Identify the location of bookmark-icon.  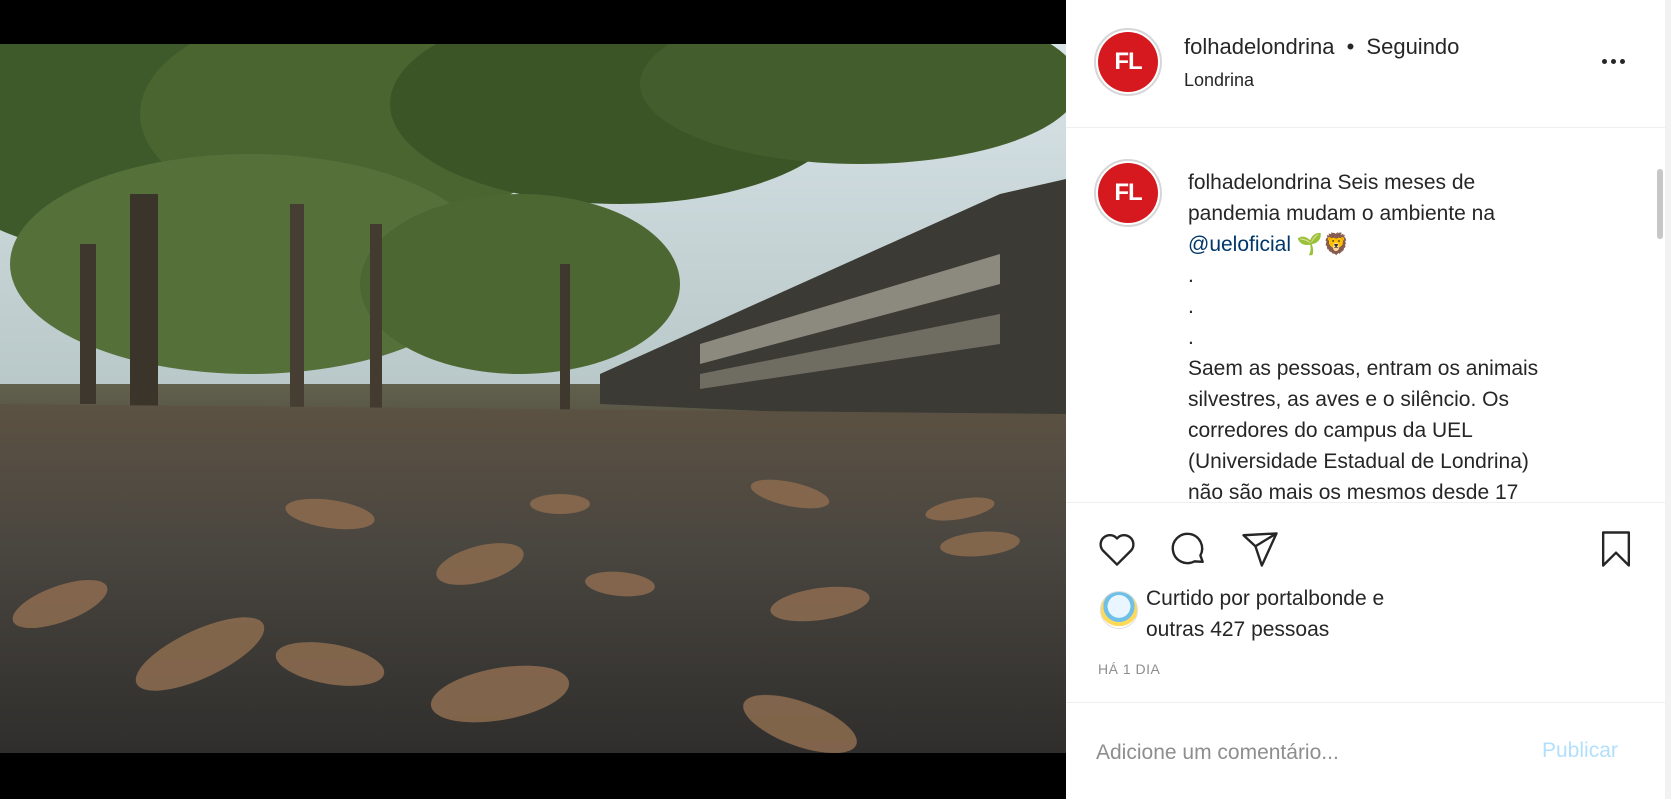
(1616, 549).